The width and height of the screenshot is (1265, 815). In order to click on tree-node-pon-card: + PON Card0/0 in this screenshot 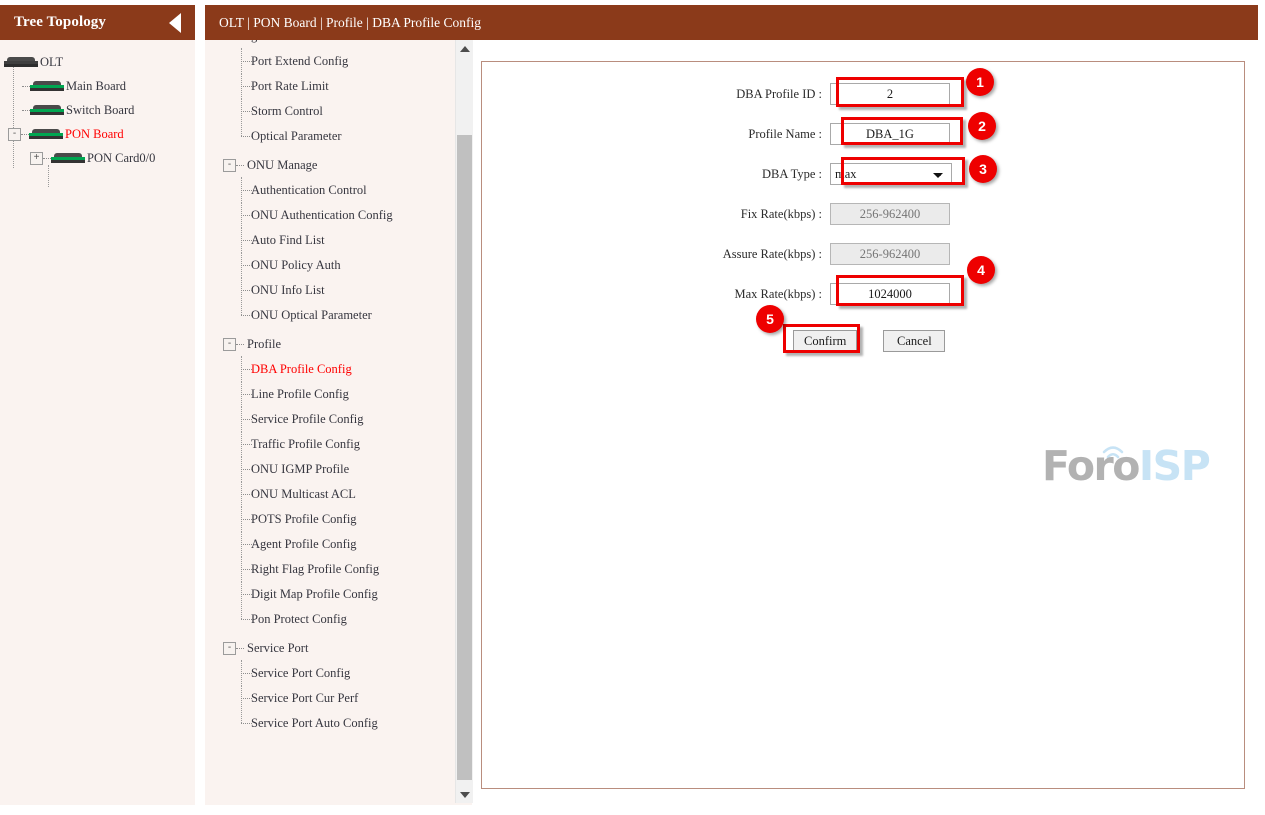, I will do `click(97, 158)`.